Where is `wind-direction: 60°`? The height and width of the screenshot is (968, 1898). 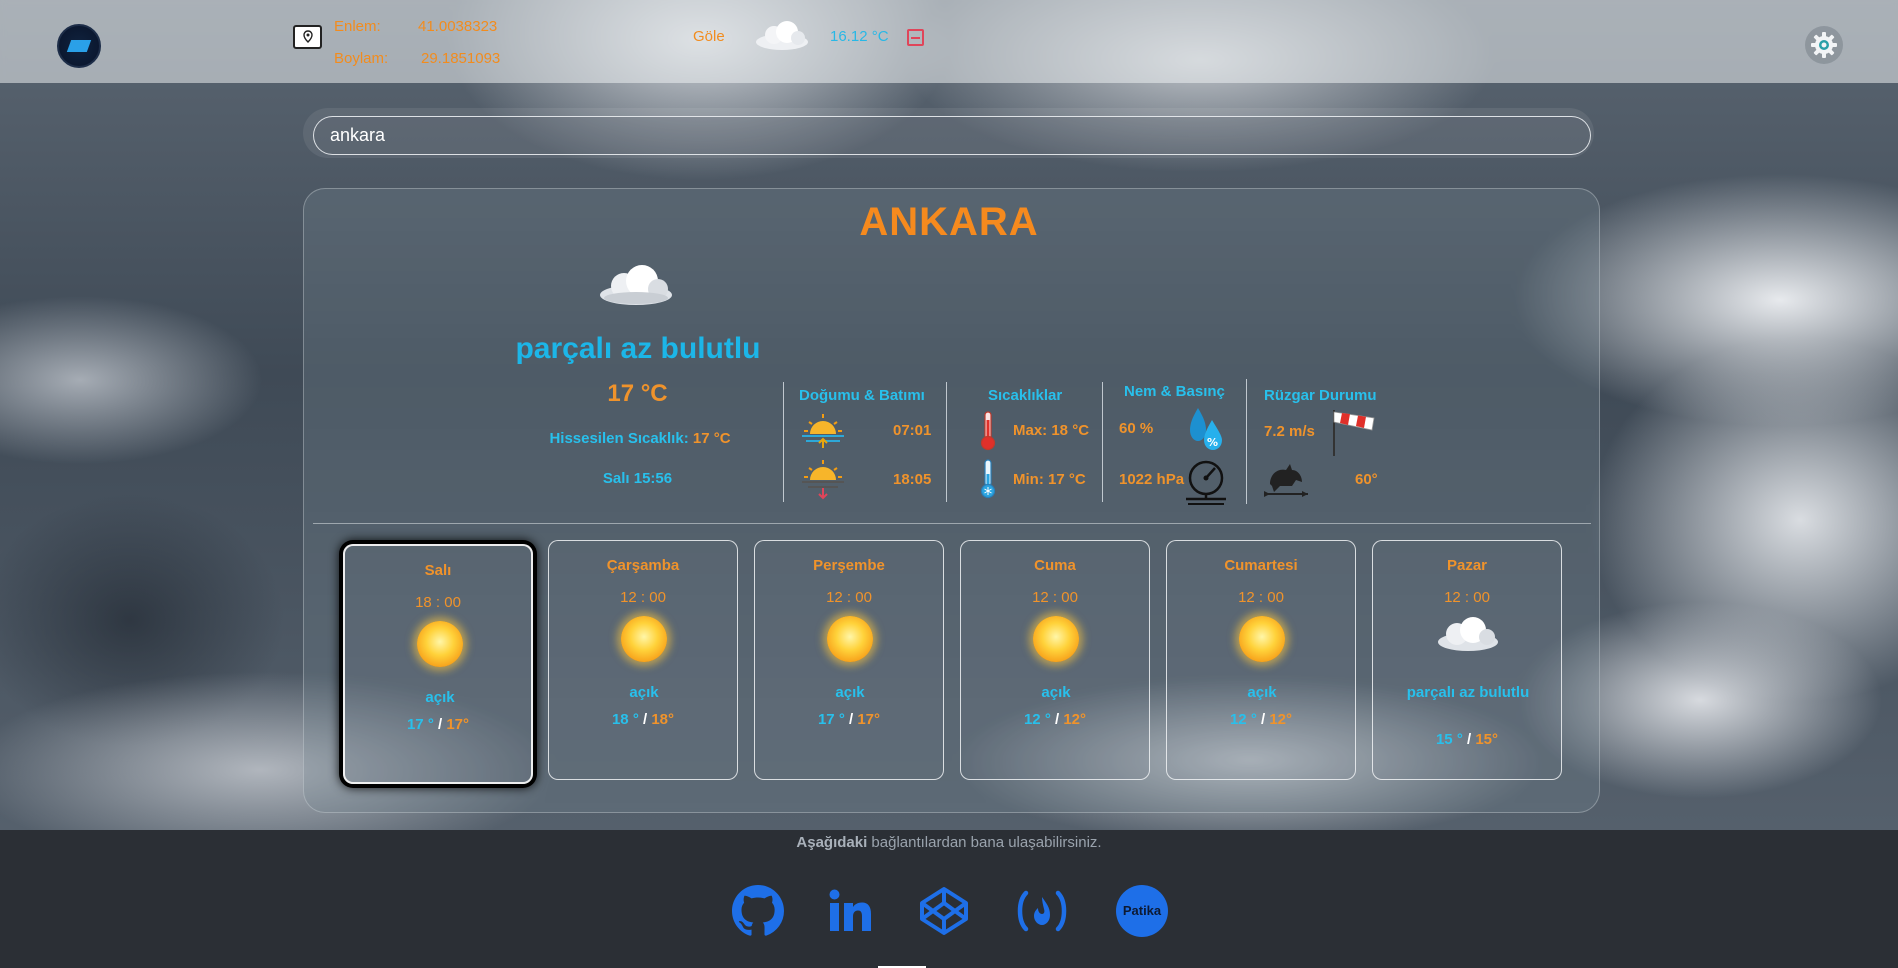 wind-direction: 60° is located at coordinates (1366, 479).